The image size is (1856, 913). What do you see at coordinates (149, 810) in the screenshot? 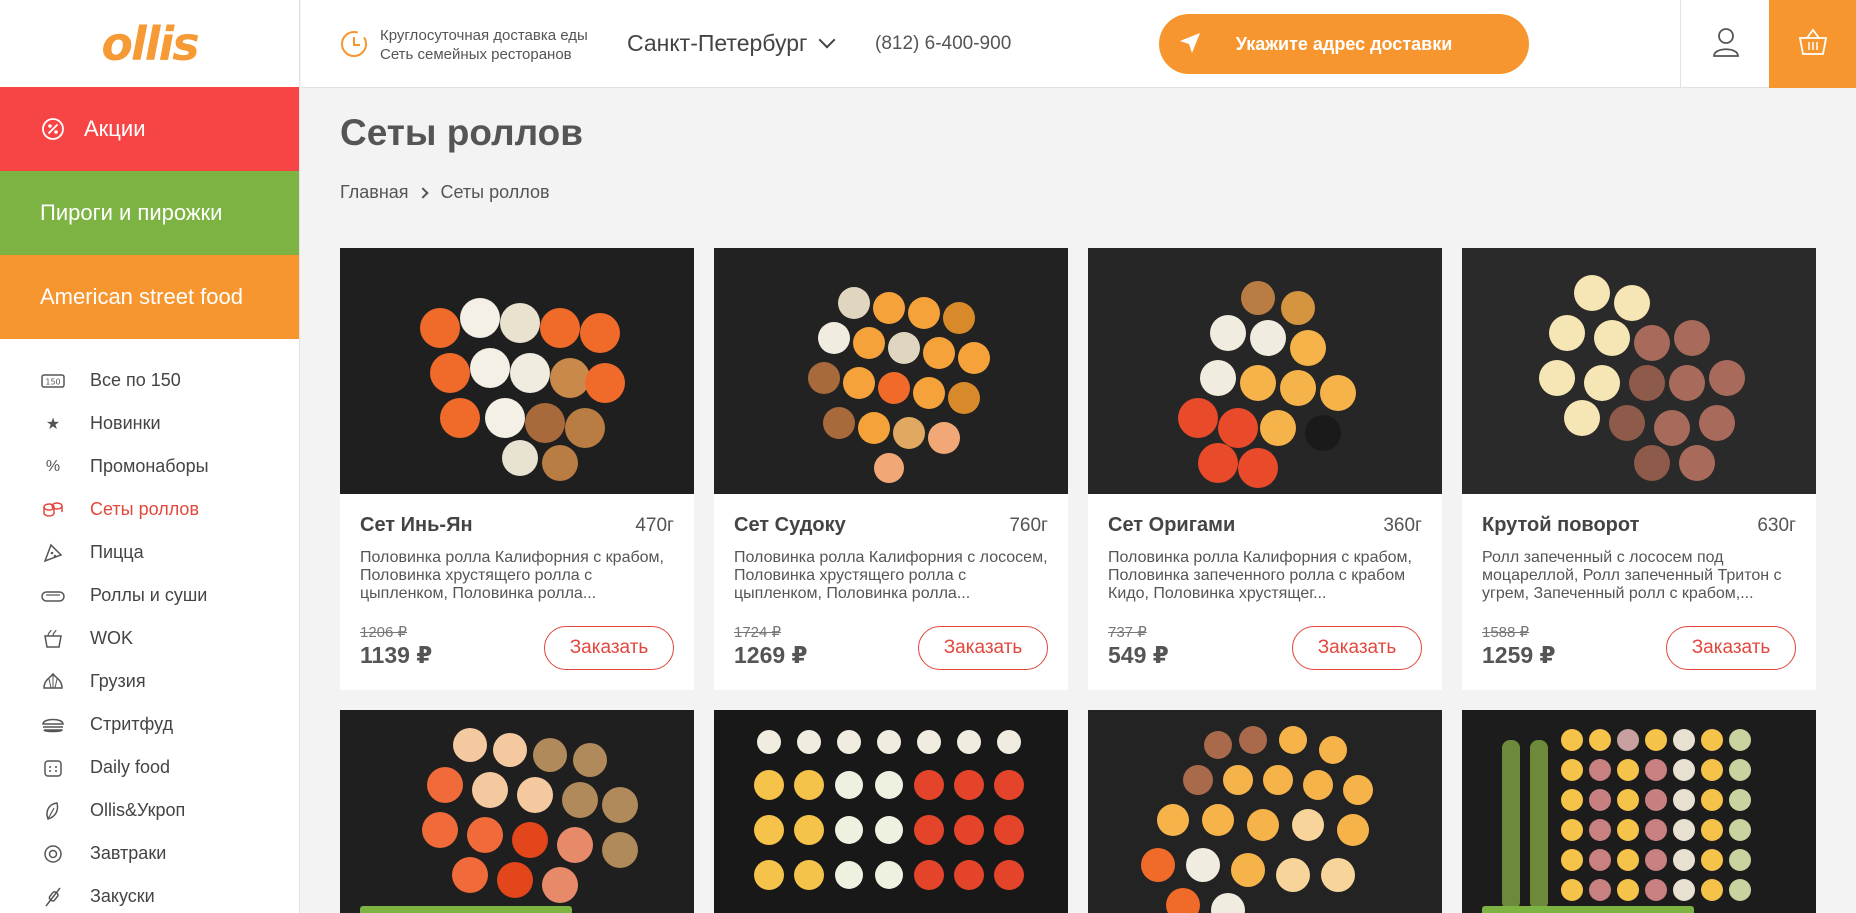
I see `menu-item-ollis-ukrop: Ollis&Укроп` at bounding box center [149, 810].